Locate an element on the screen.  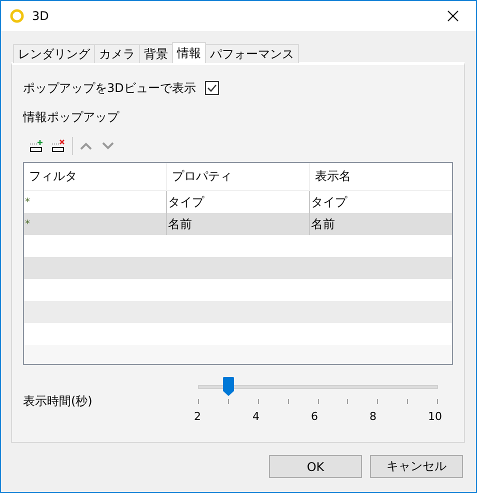
slider-label: 表示時間(秒) is located at coordinates (58, 401).